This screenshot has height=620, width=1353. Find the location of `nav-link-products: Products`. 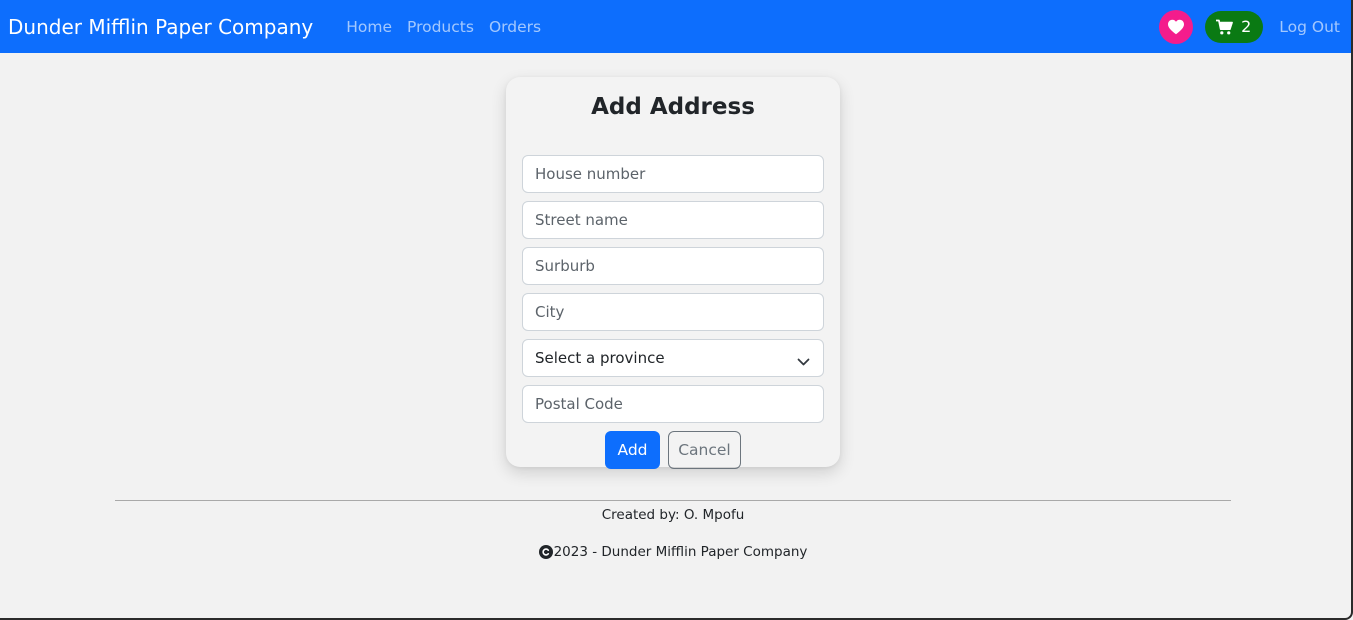

nav-link-products: Products is located at coordinates (440, 27).